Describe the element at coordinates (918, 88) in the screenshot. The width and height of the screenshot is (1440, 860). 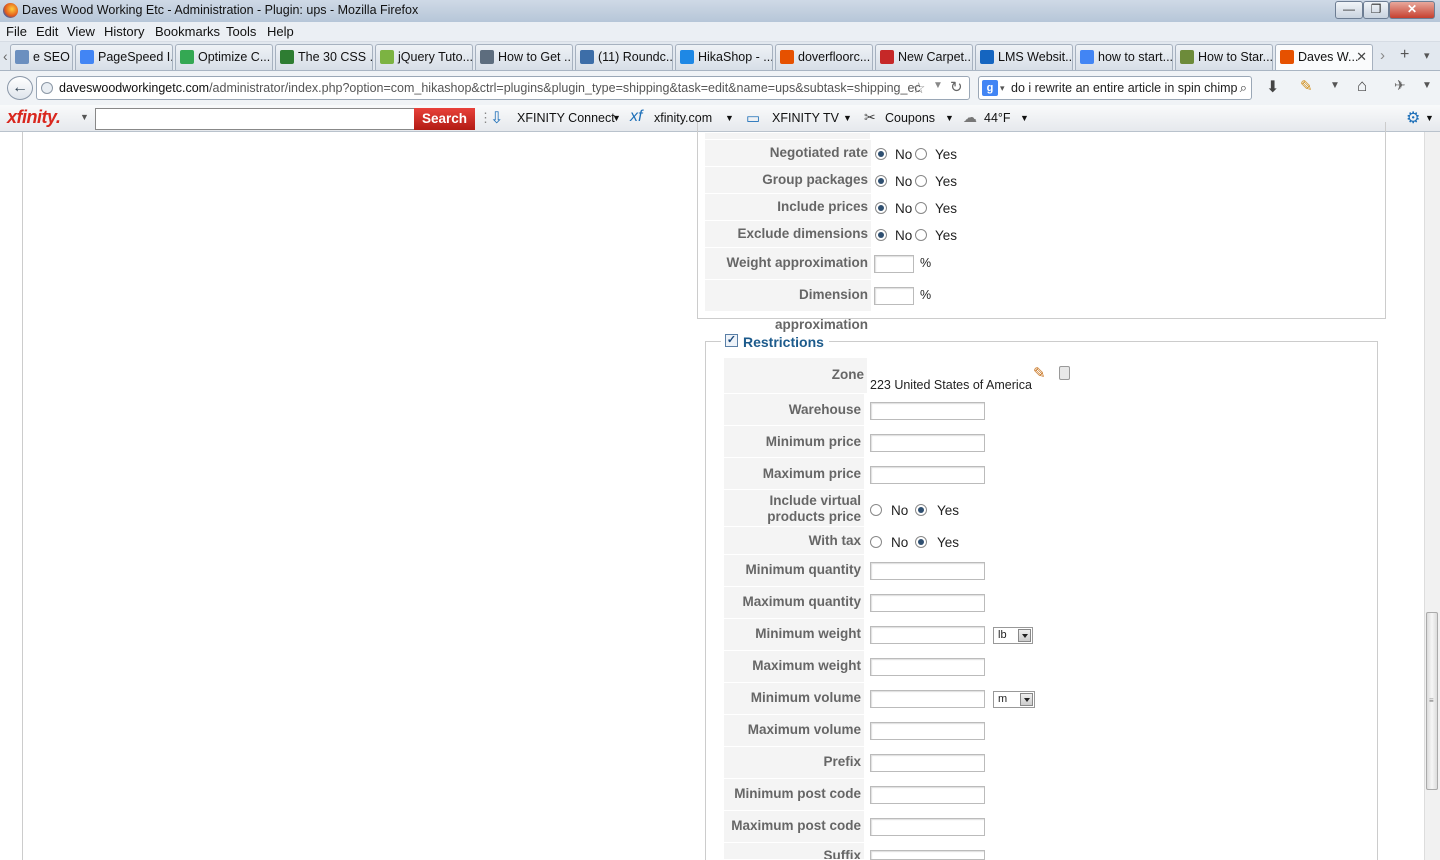
I see `bookmark-star-icon: ☆` at that location.